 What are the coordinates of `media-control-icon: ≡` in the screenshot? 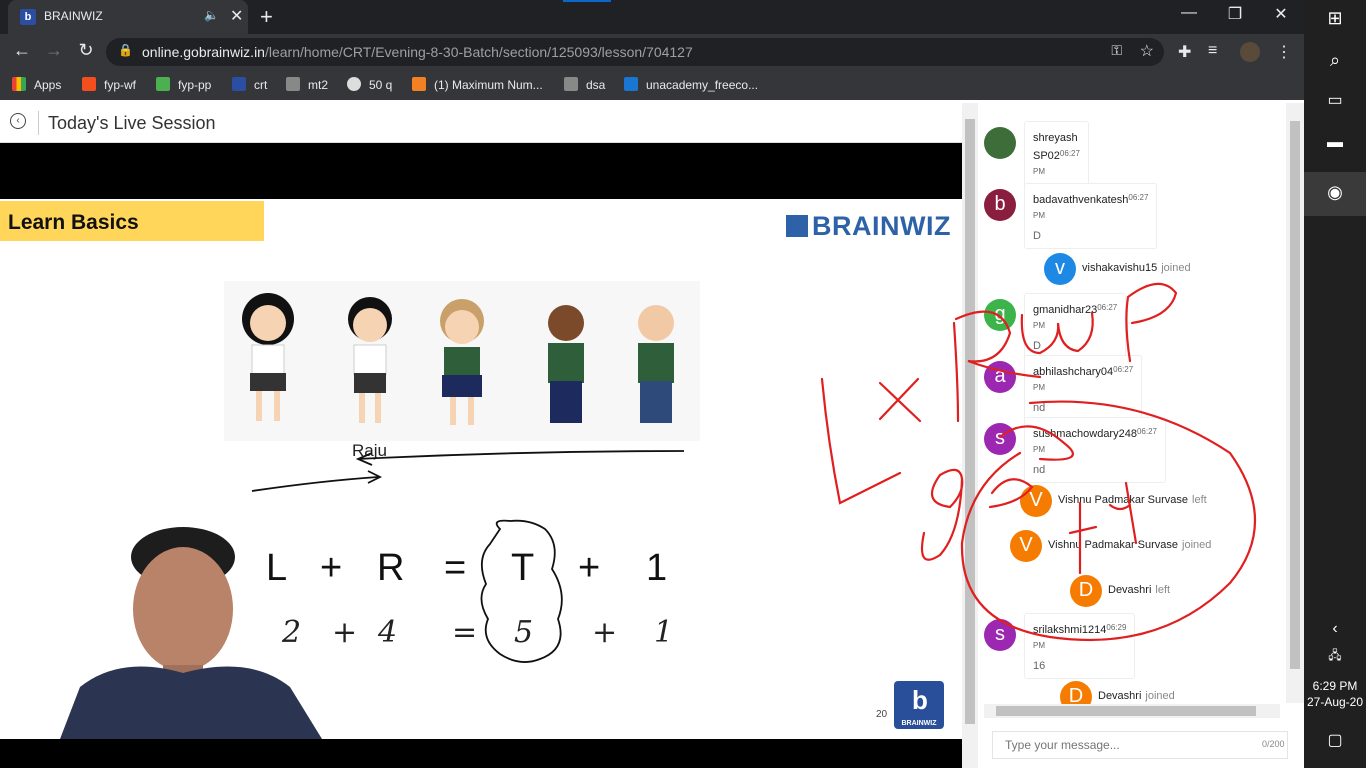 It's located at (1212, 51).